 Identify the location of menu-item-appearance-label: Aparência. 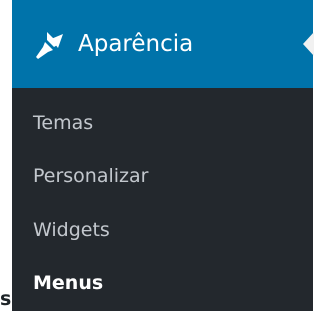
(136, 44).